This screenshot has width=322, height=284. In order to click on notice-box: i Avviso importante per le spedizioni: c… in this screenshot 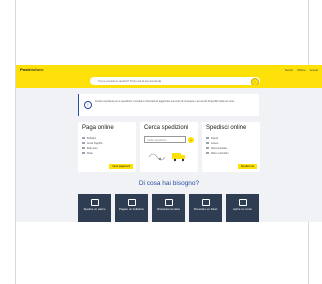, I will do `click(168, 105)`.